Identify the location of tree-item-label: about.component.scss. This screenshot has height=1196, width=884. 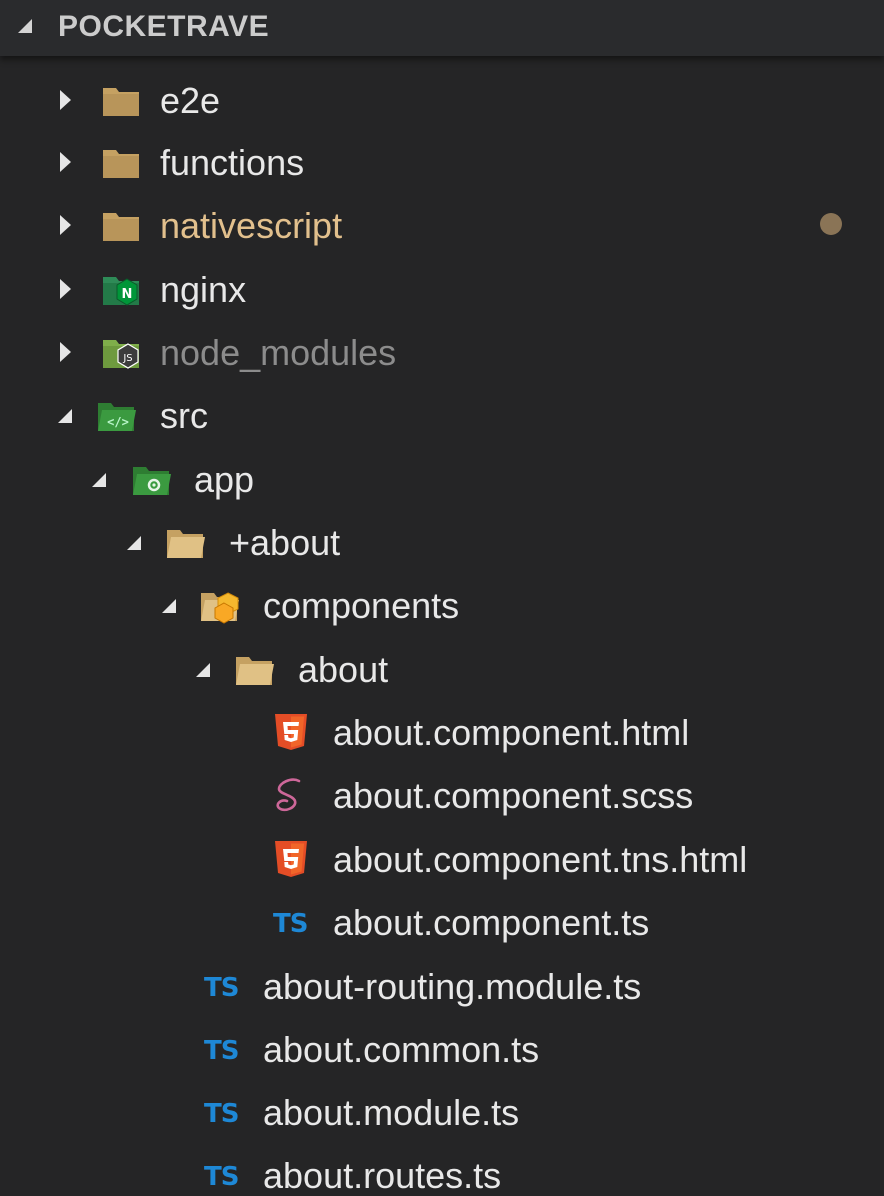
(513, 795).